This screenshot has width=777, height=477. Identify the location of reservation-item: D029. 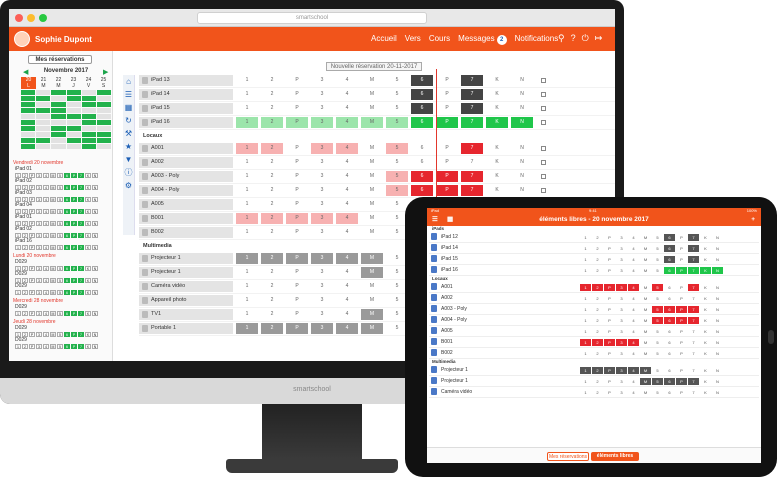
(64, 340).